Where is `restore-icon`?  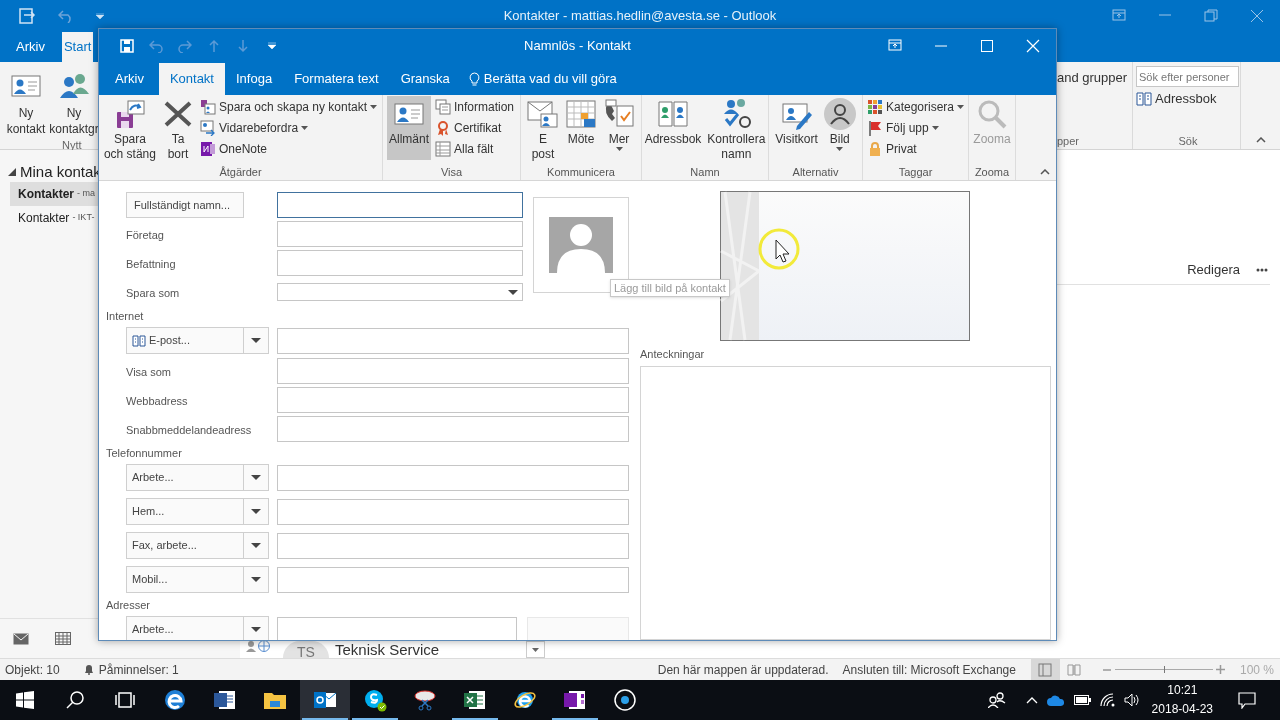
restore-icon is located at coordinates (1211, 16).